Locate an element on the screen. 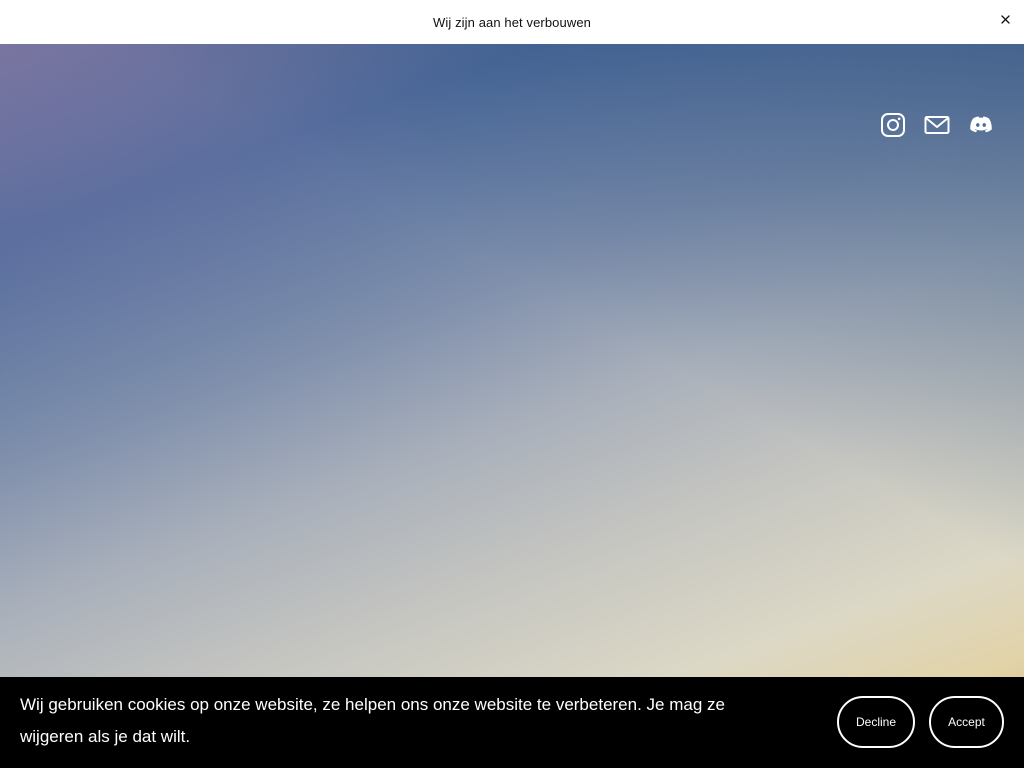 The height and width of the screenshot is (768, 1024). accept-button: Accept is located at coordinates (966, 722).